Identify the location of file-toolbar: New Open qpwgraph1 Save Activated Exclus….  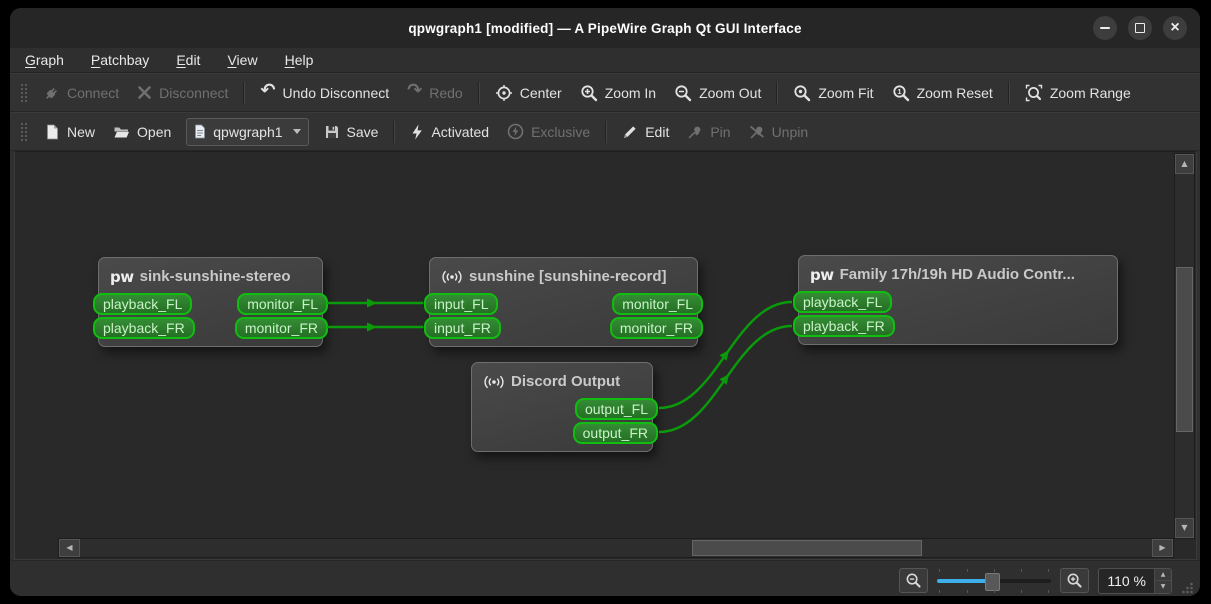
(605, 131).